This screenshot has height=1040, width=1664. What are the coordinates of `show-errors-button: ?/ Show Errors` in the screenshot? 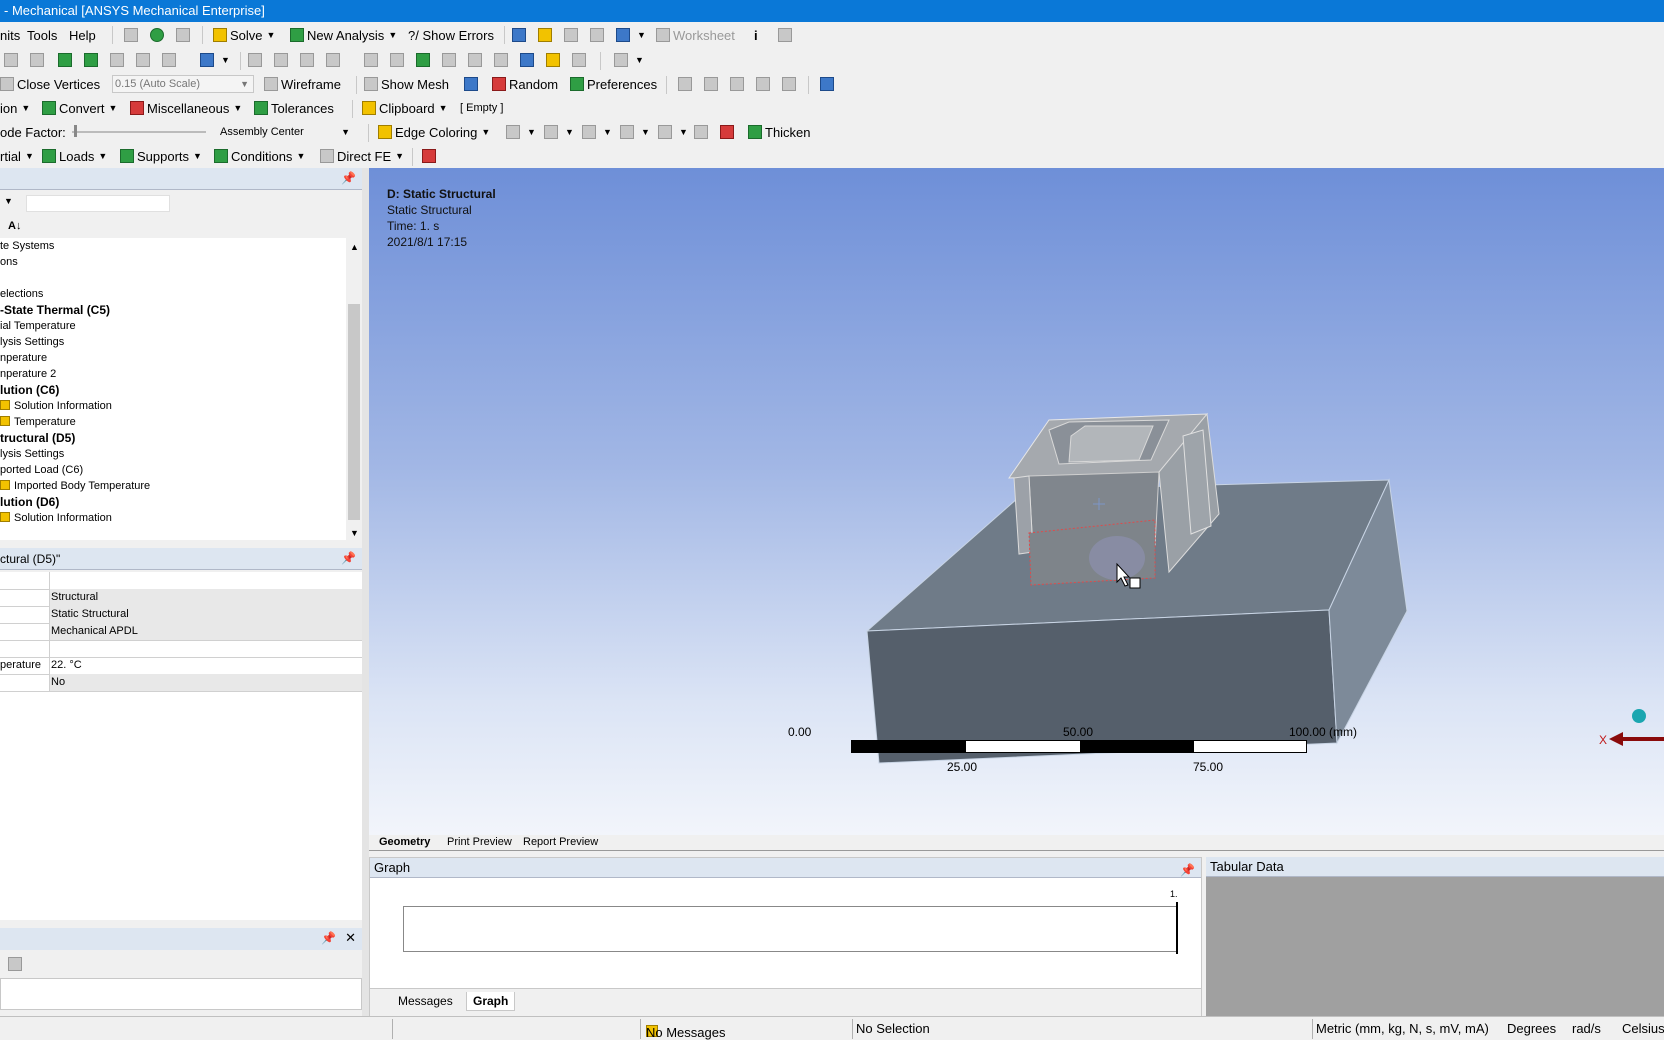 It's located at (451, 35).